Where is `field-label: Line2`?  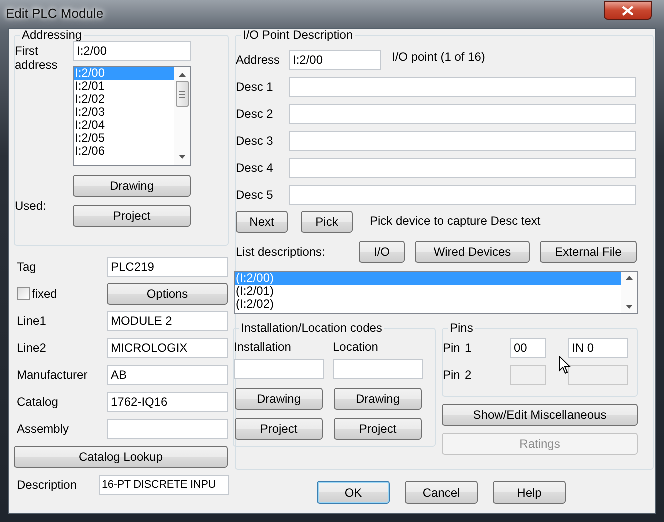
field-label: Line2 is located at coordinates (32, 347).